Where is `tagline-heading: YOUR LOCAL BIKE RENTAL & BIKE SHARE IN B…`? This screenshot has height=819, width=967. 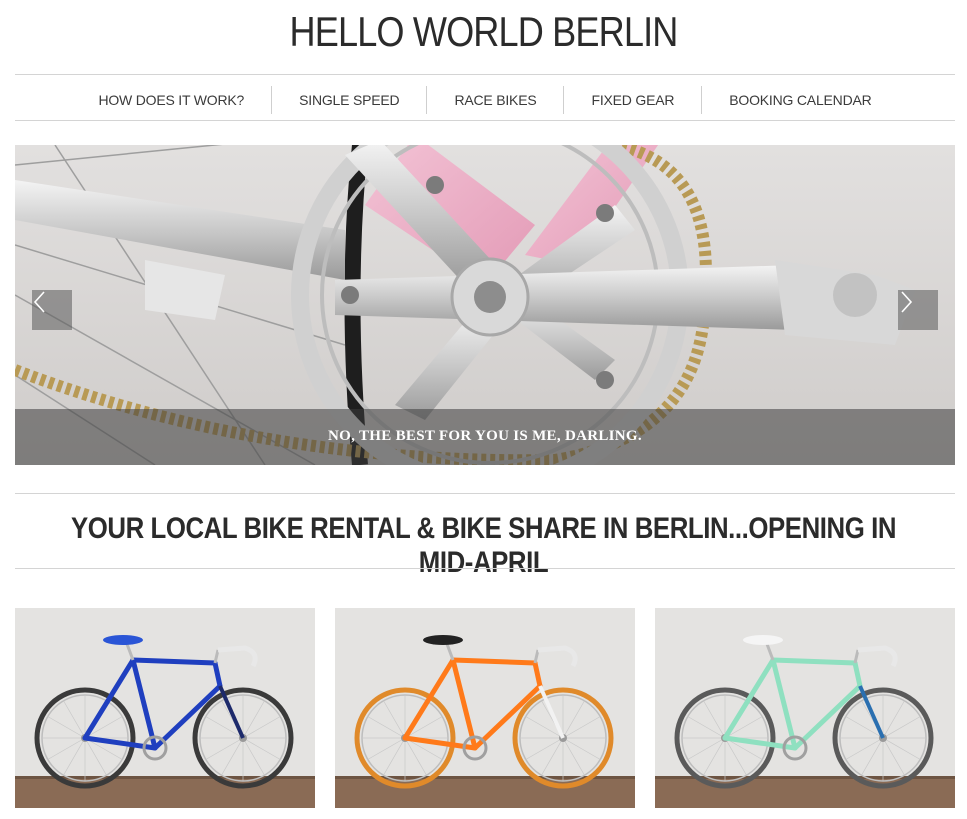
tagline-heading: YOUR LOCAL BIKE RENTAL & BIKE SHARE IN B… is located at coordinates (483, 545).